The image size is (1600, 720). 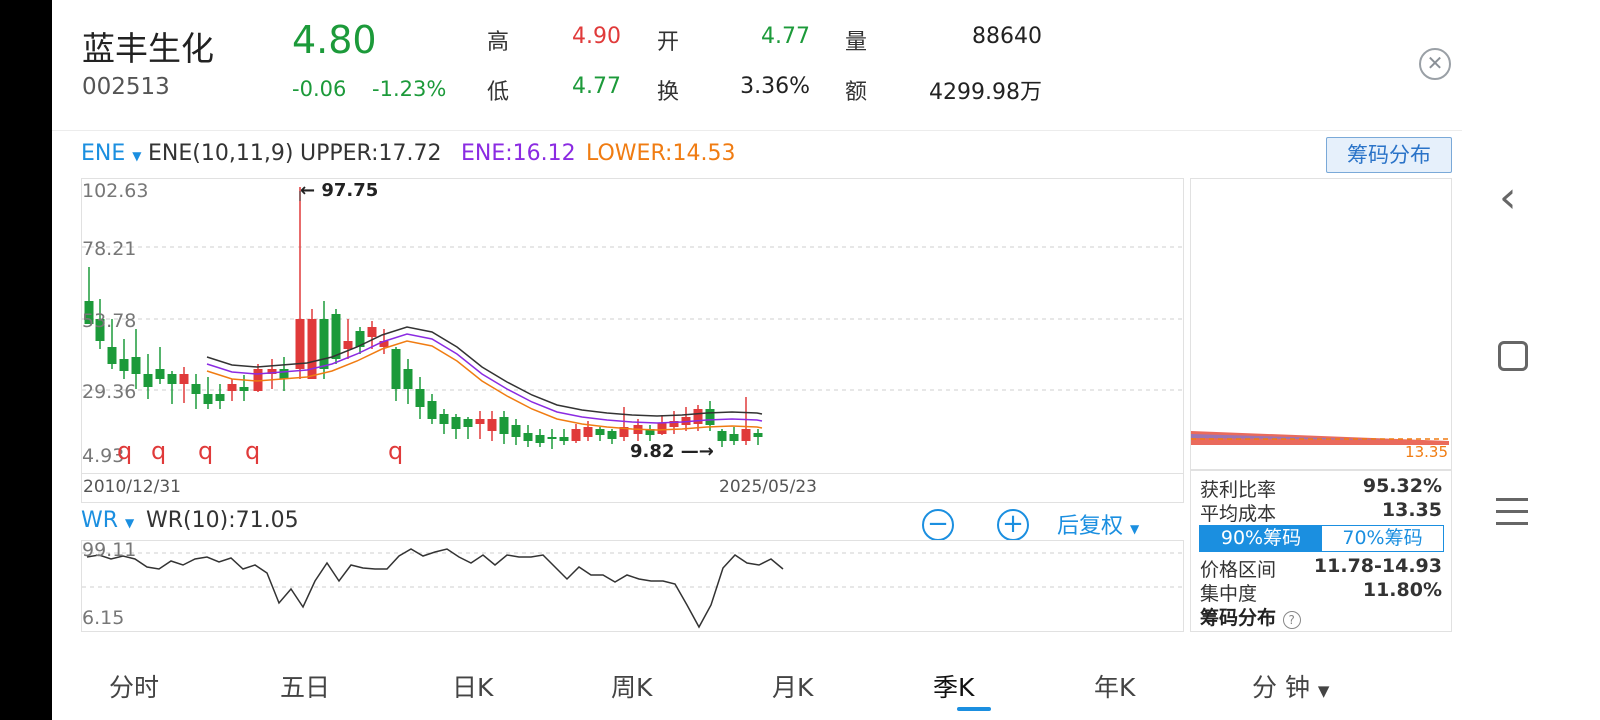 I want to click on chip-footer-label: 筹码分布, so click(x=1238, y=618).